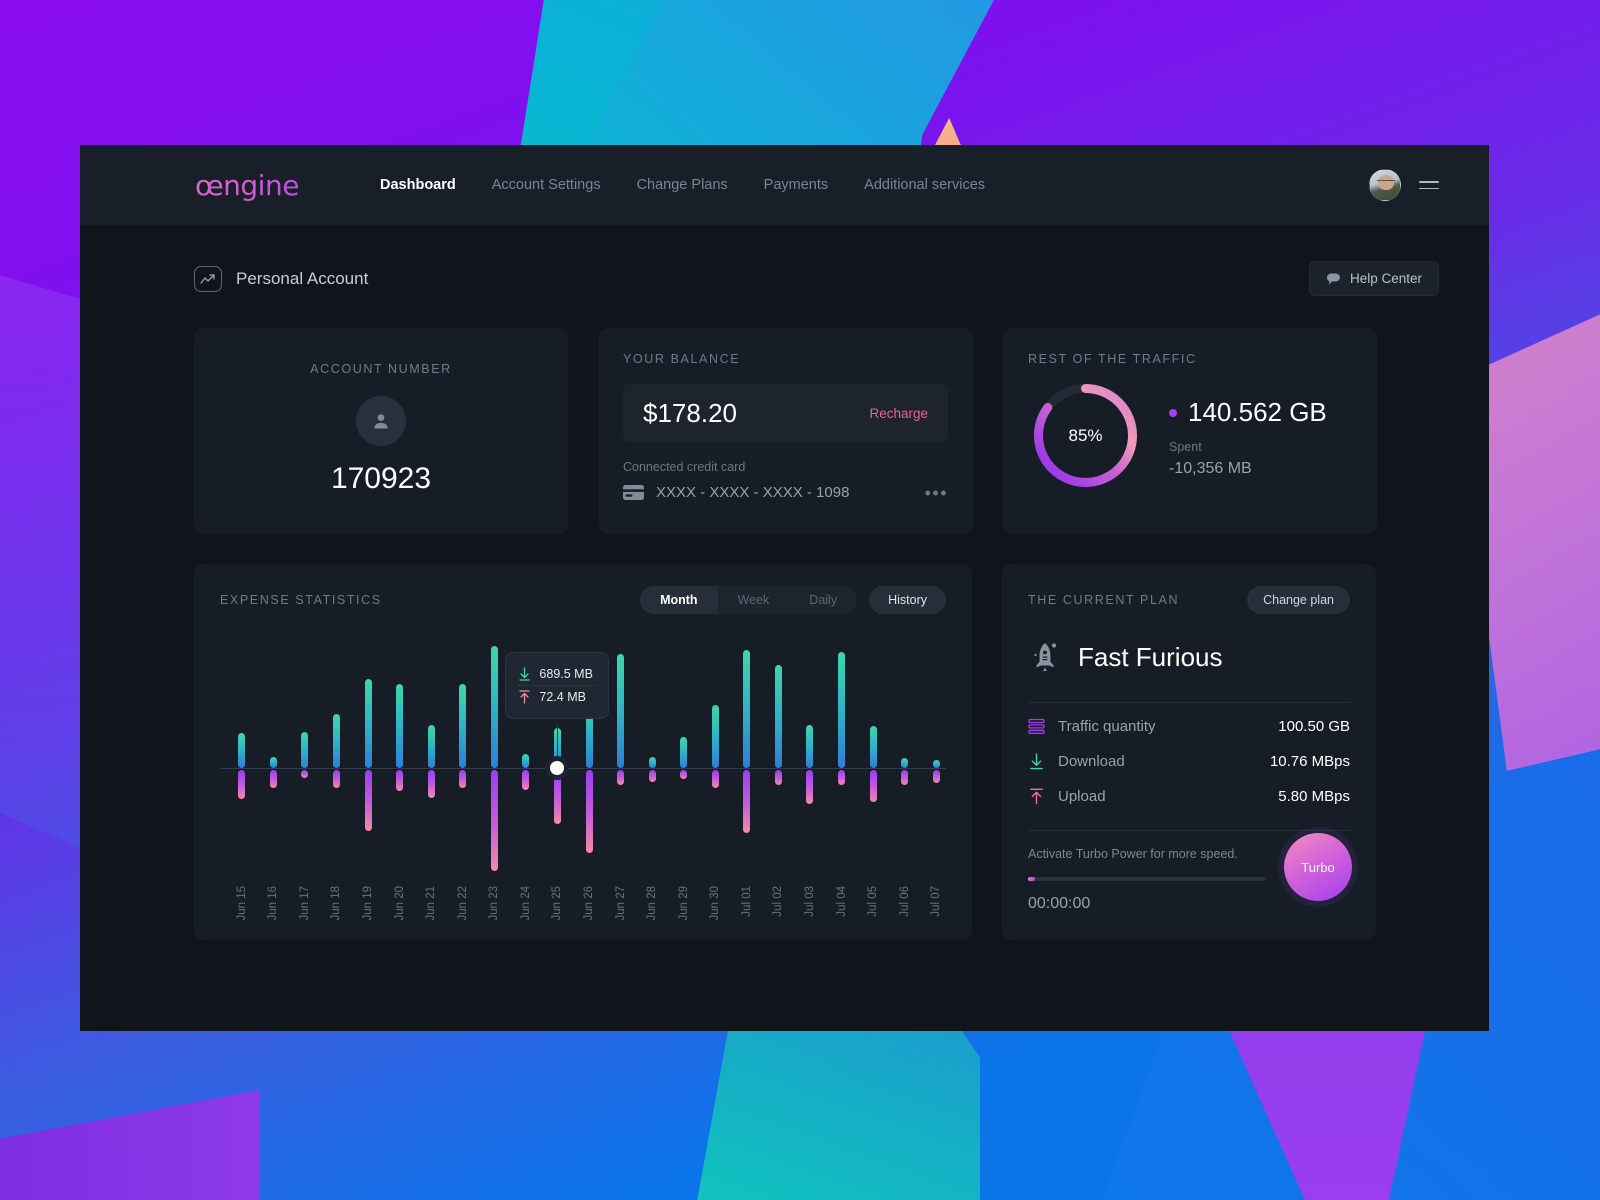 This screenshot has width=1600, height=1200. What do you see at coordinates (462, 903) in the screenshot?
I see `chart-x-label: Jun 22` at bounding box center [462, 903].